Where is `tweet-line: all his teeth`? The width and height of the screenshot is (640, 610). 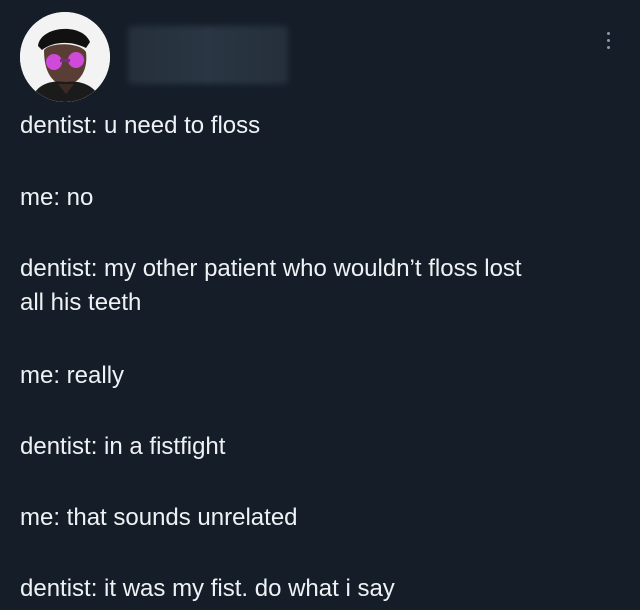 tweet-line: all his teeth is located at coordinates (81, 302).